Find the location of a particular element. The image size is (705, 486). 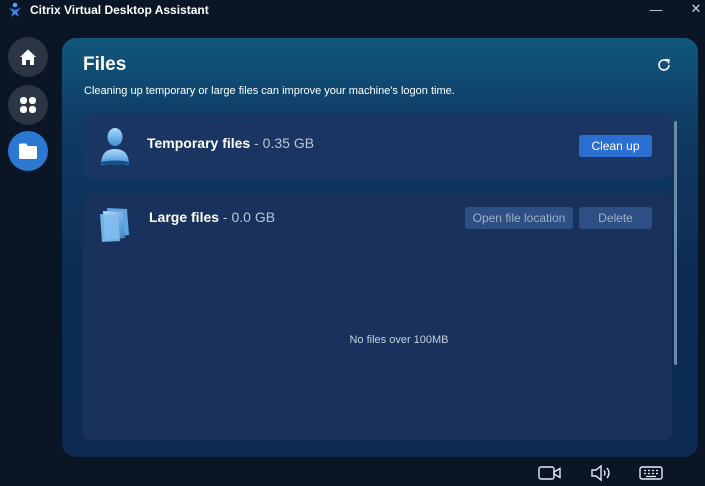

keyboard-button is located at coordinates (651, 473).